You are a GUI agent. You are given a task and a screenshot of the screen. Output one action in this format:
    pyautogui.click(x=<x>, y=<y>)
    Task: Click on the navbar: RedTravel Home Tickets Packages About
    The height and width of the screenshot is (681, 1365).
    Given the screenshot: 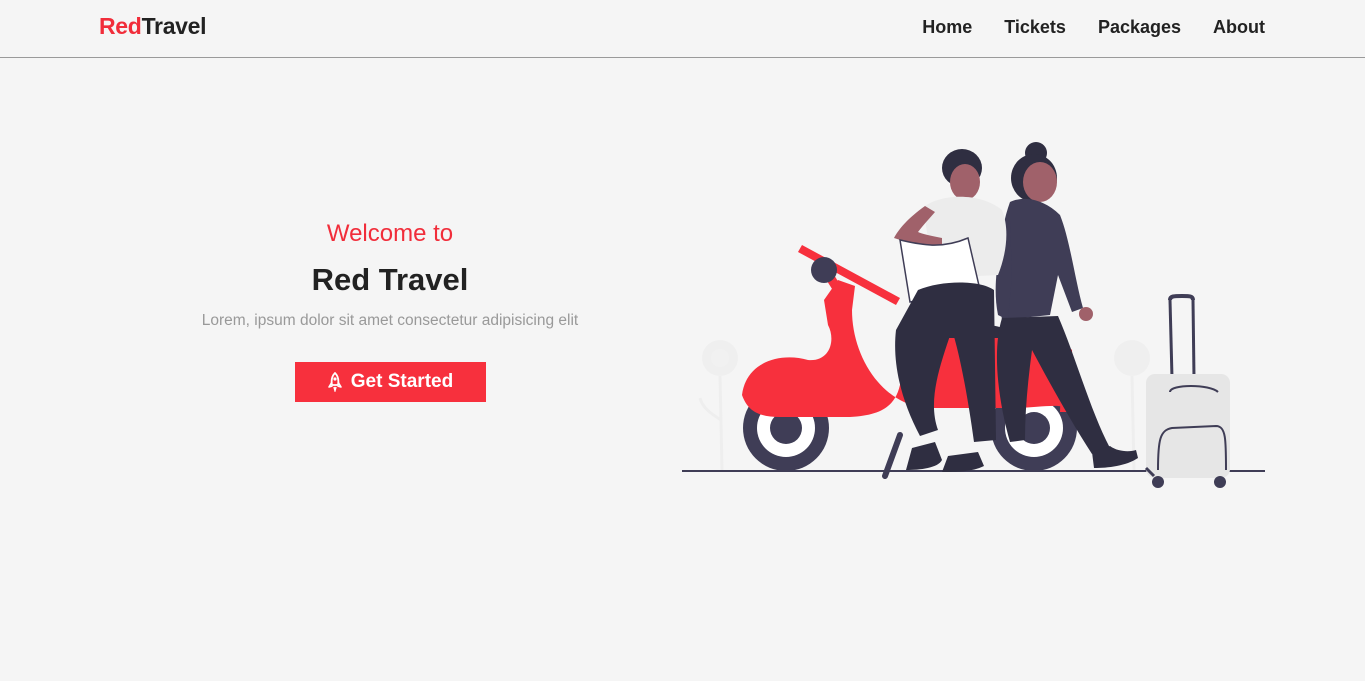 What is the action you would take?
    pyautogui.click(x=682, y=29)
    